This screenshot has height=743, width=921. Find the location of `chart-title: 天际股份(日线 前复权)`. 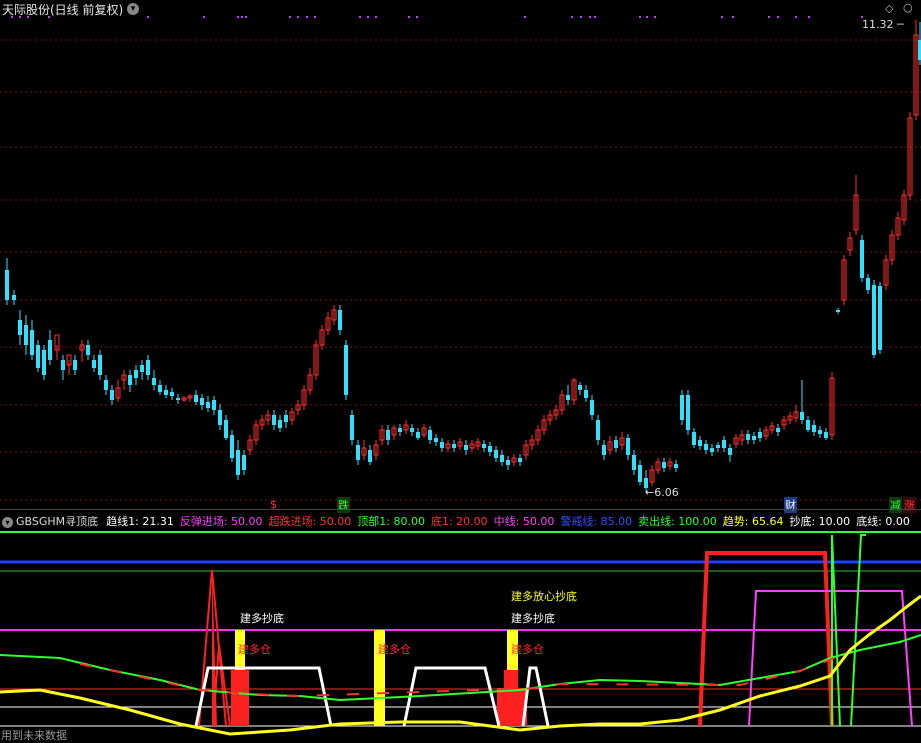

chart-title: 天际股份(日线 前复权) is located at coordinates (62, 9).